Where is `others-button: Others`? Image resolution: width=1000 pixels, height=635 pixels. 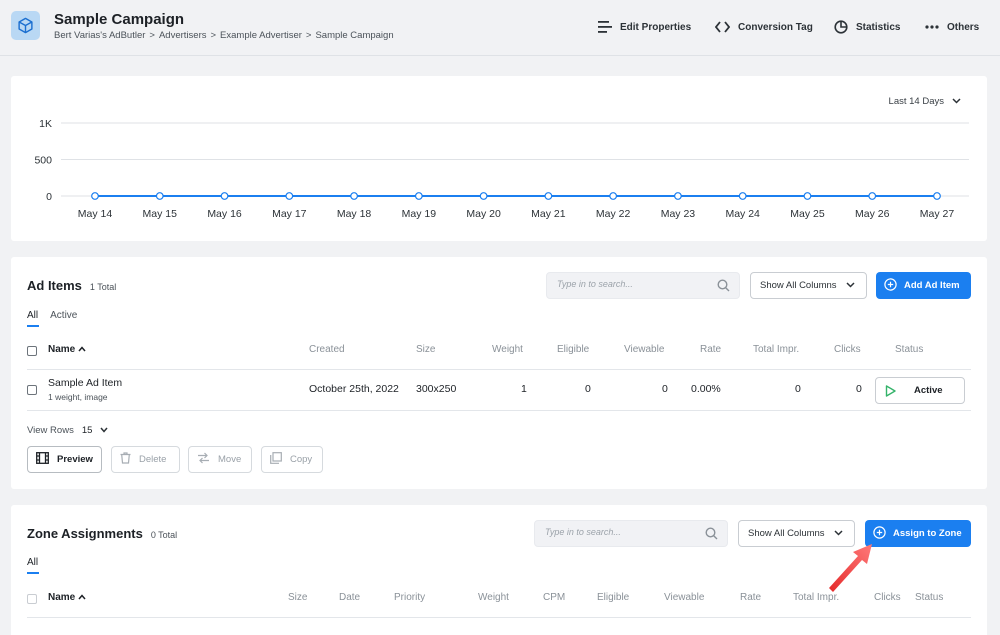
others-button: Others is located at coordinates (952, 27).